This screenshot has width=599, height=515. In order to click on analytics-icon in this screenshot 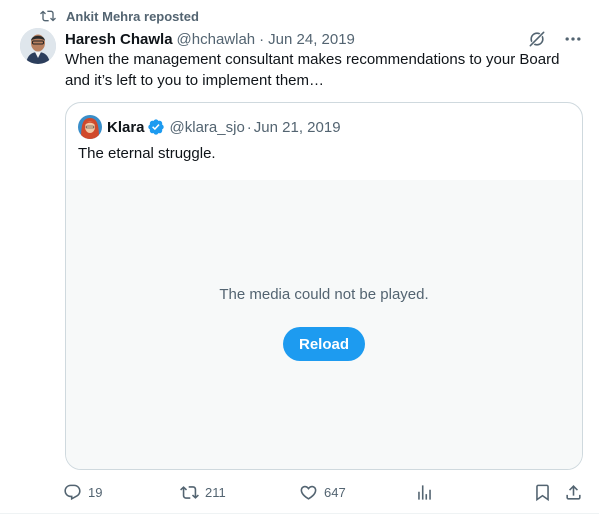, I will do `click(424, 492)`.